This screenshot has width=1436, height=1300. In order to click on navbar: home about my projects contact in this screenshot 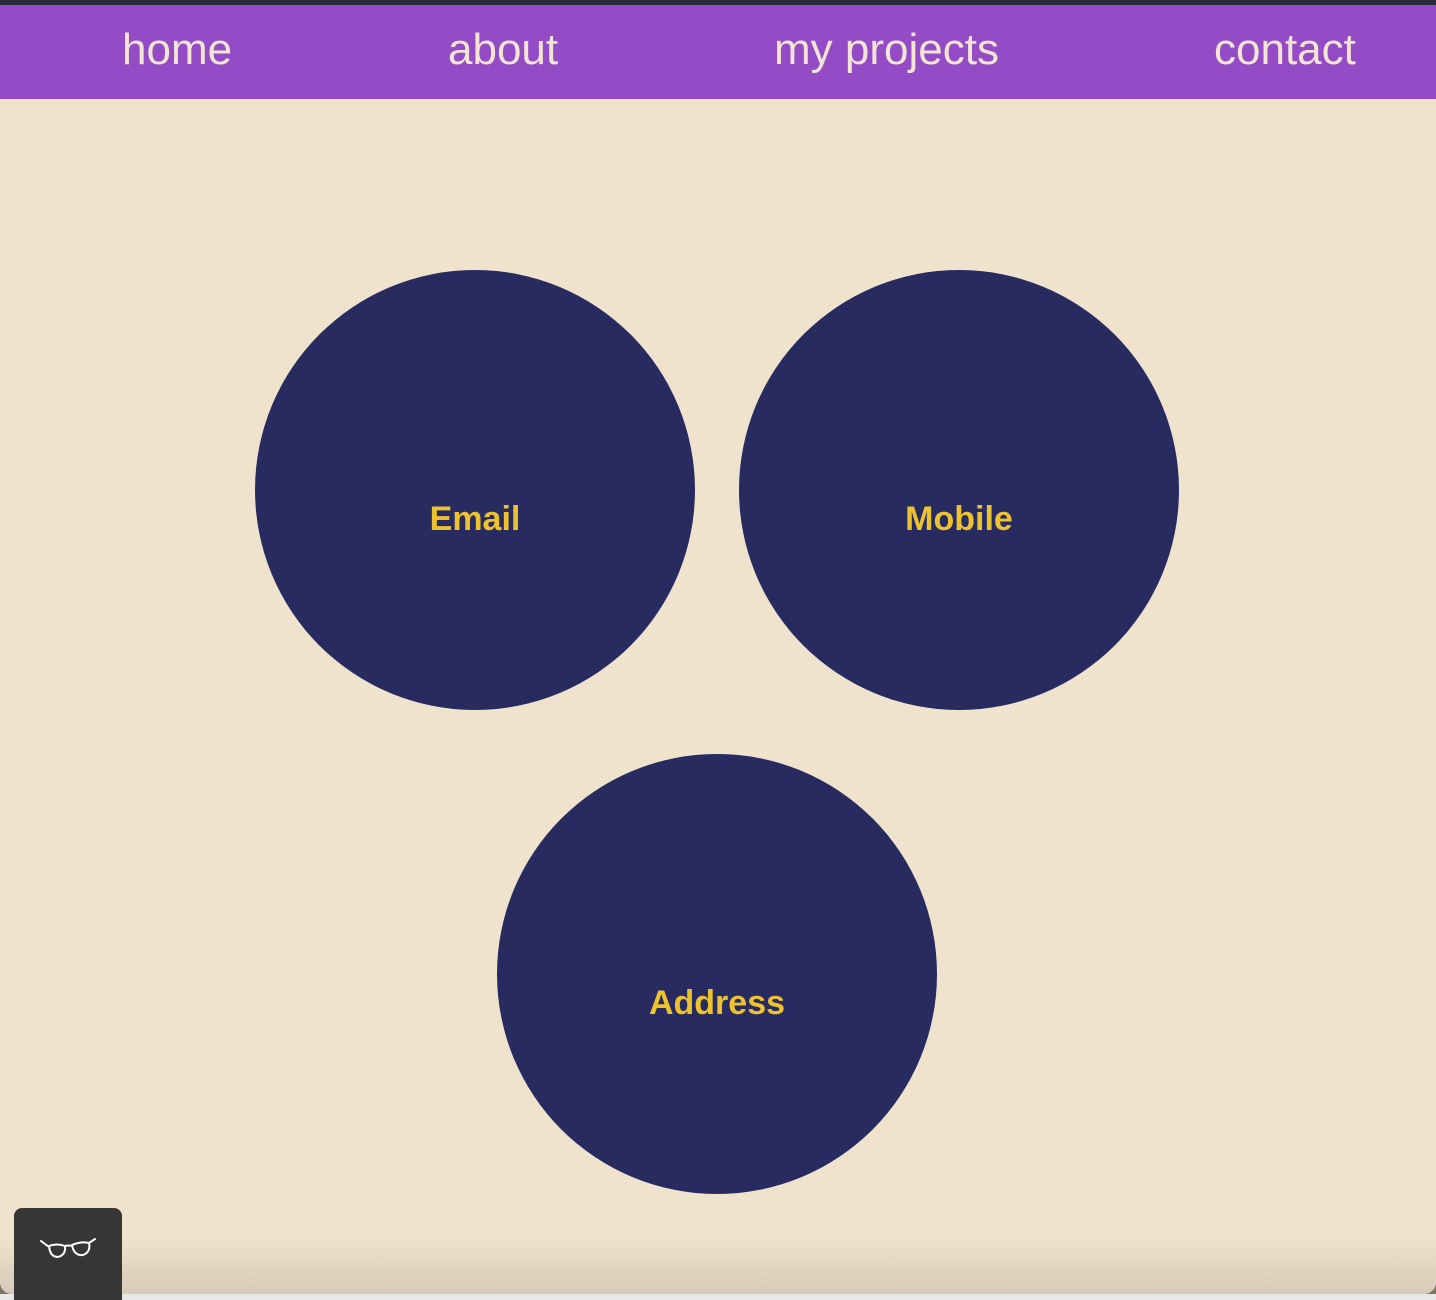, I will do `click(718, 52)`.